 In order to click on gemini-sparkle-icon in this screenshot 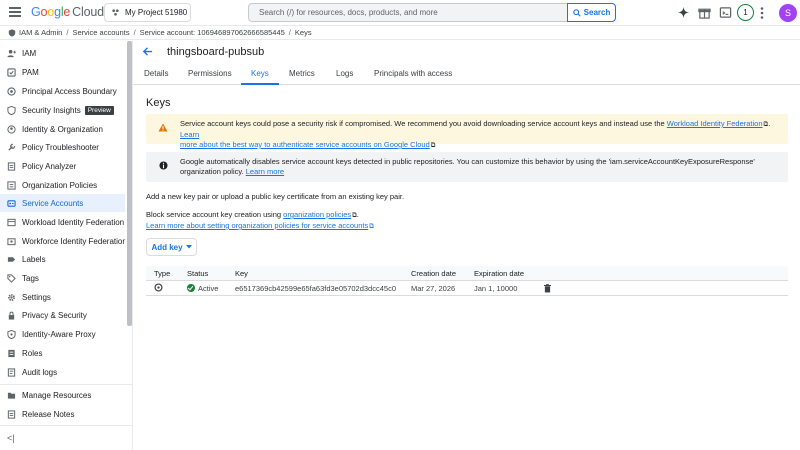, I will do `click(683, 12)`.